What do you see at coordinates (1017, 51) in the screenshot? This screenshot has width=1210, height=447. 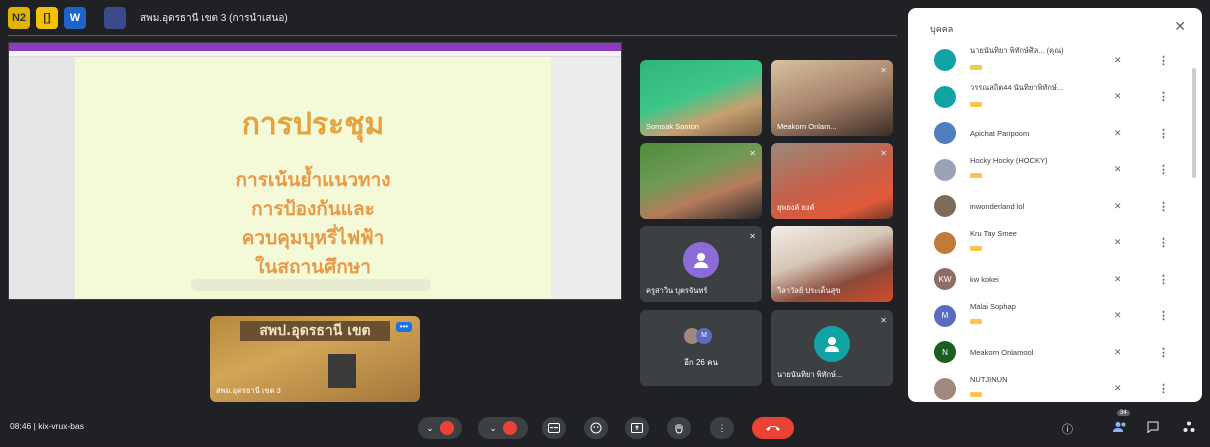 I see `participant-name: นายนันทิยา พิทักษ์ศิล... (คุณ)` at bounding box center [1017, 51].